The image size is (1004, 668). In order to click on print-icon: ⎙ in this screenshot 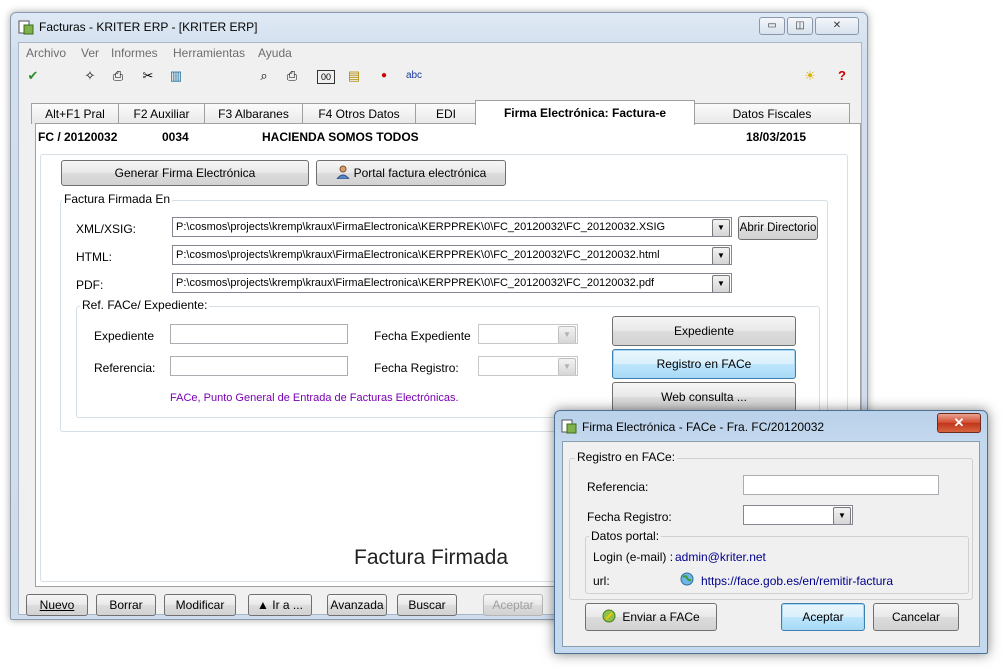, I will do `click(118, 76)`.